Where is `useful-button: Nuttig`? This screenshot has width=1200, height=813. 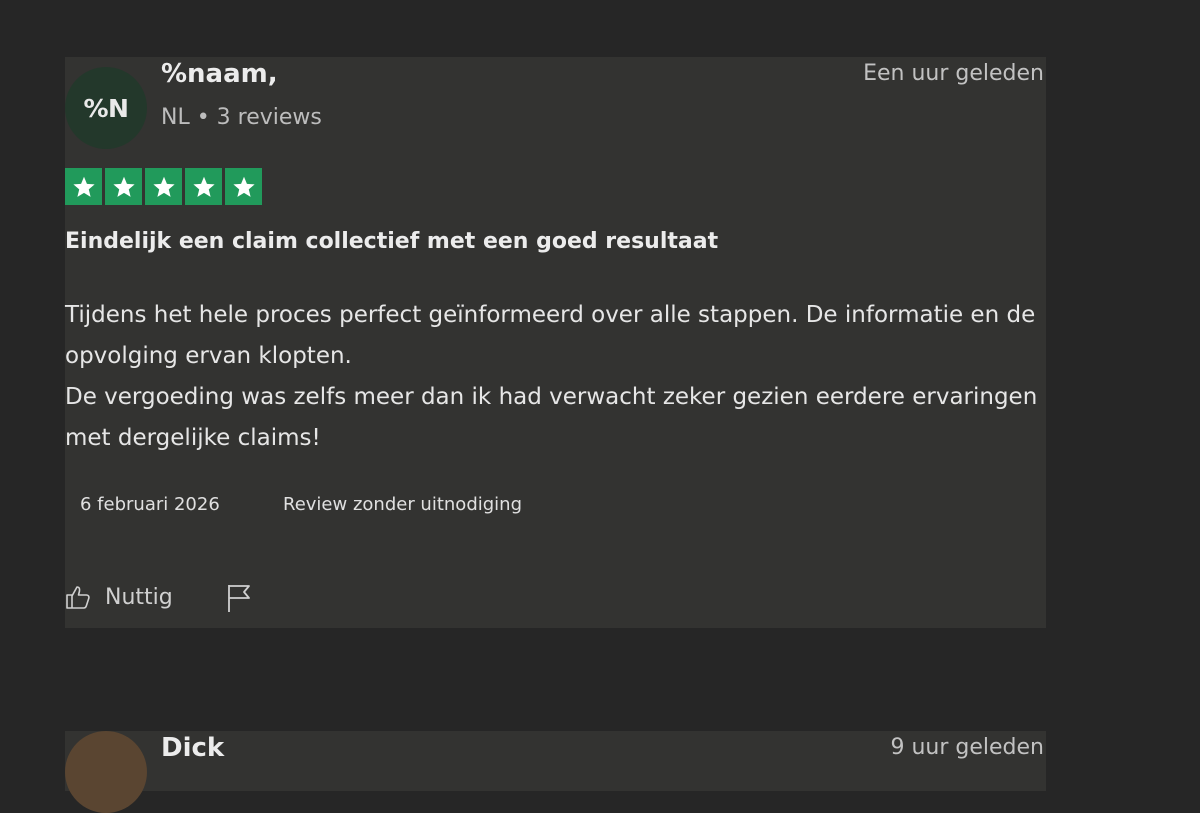 useful-button: Nuttig is located at coordinates (119, 597).